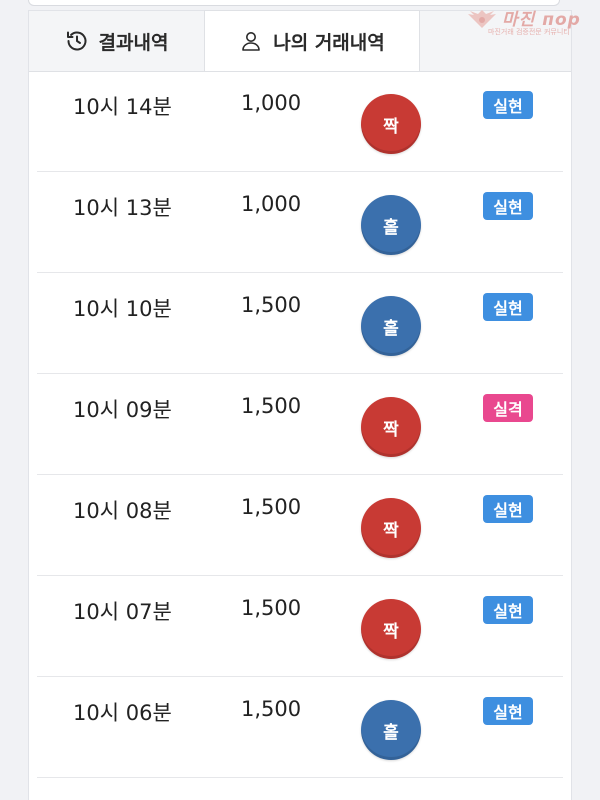 The width and height of the screenshot is (600, 800). I want to click on trade-time: 10시 09분, so click(122, 410).